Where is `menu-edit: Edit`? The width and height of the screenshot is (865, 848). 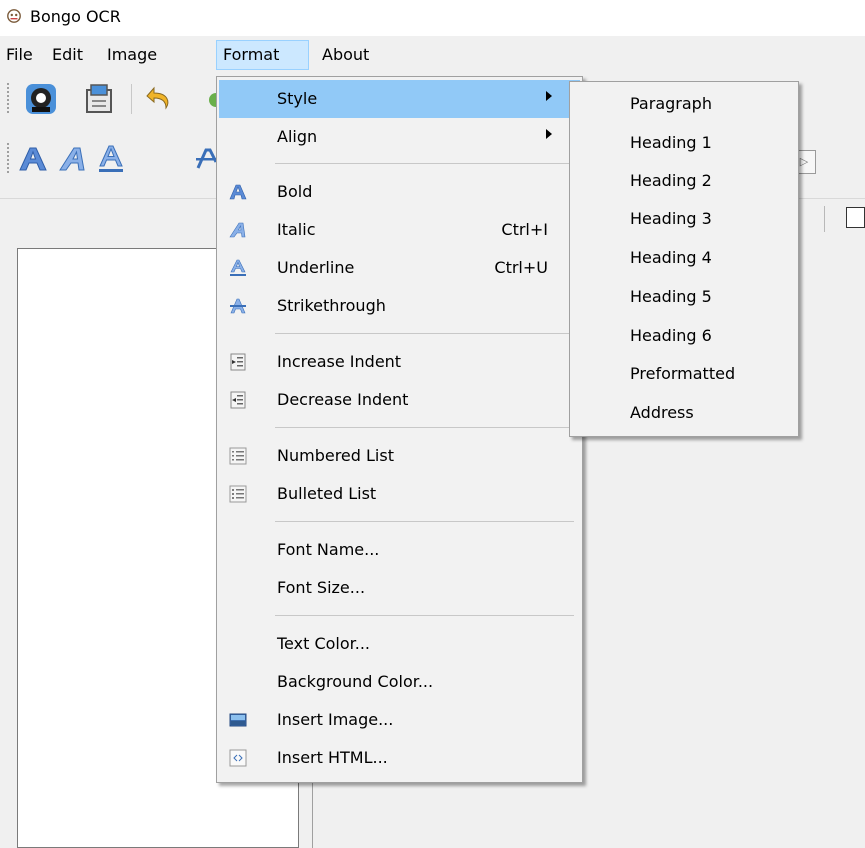 menu-edit: Edit is located at coordinates (67, 55).